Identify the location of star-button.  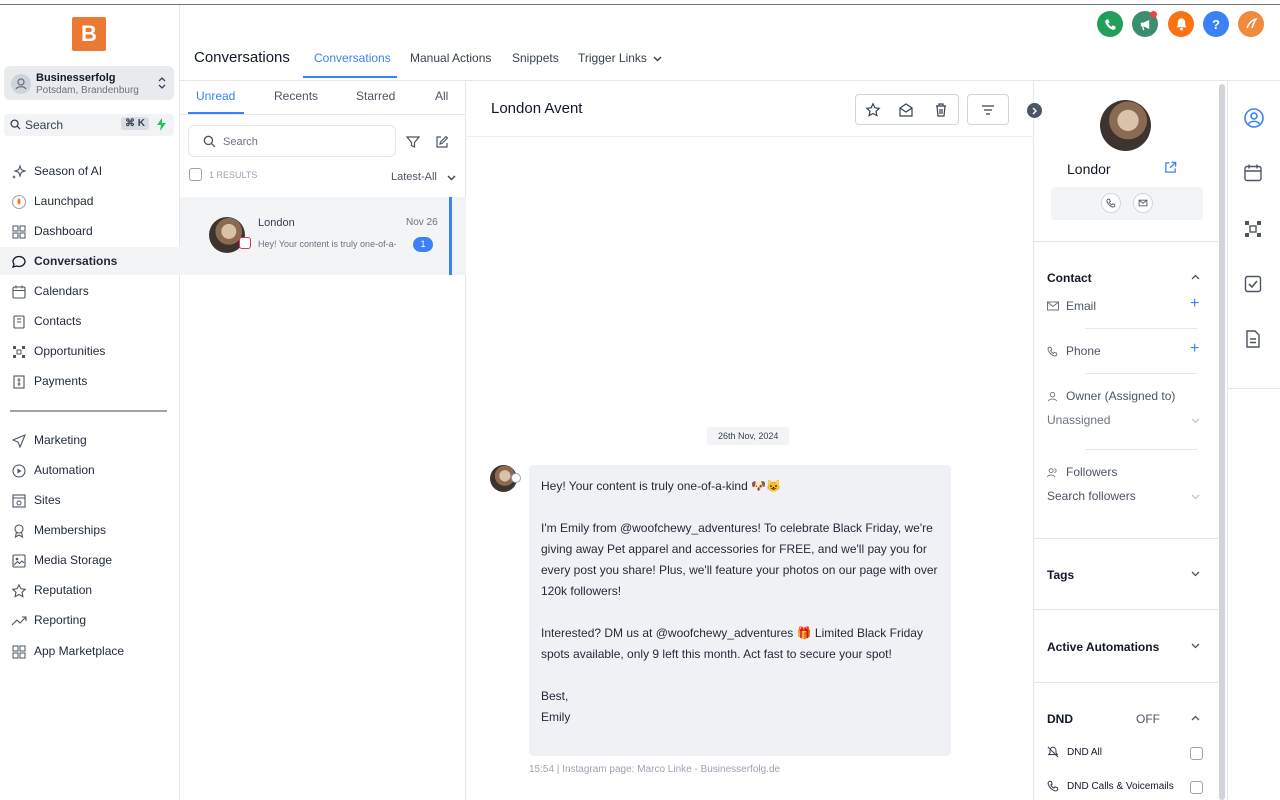
(872, 109).